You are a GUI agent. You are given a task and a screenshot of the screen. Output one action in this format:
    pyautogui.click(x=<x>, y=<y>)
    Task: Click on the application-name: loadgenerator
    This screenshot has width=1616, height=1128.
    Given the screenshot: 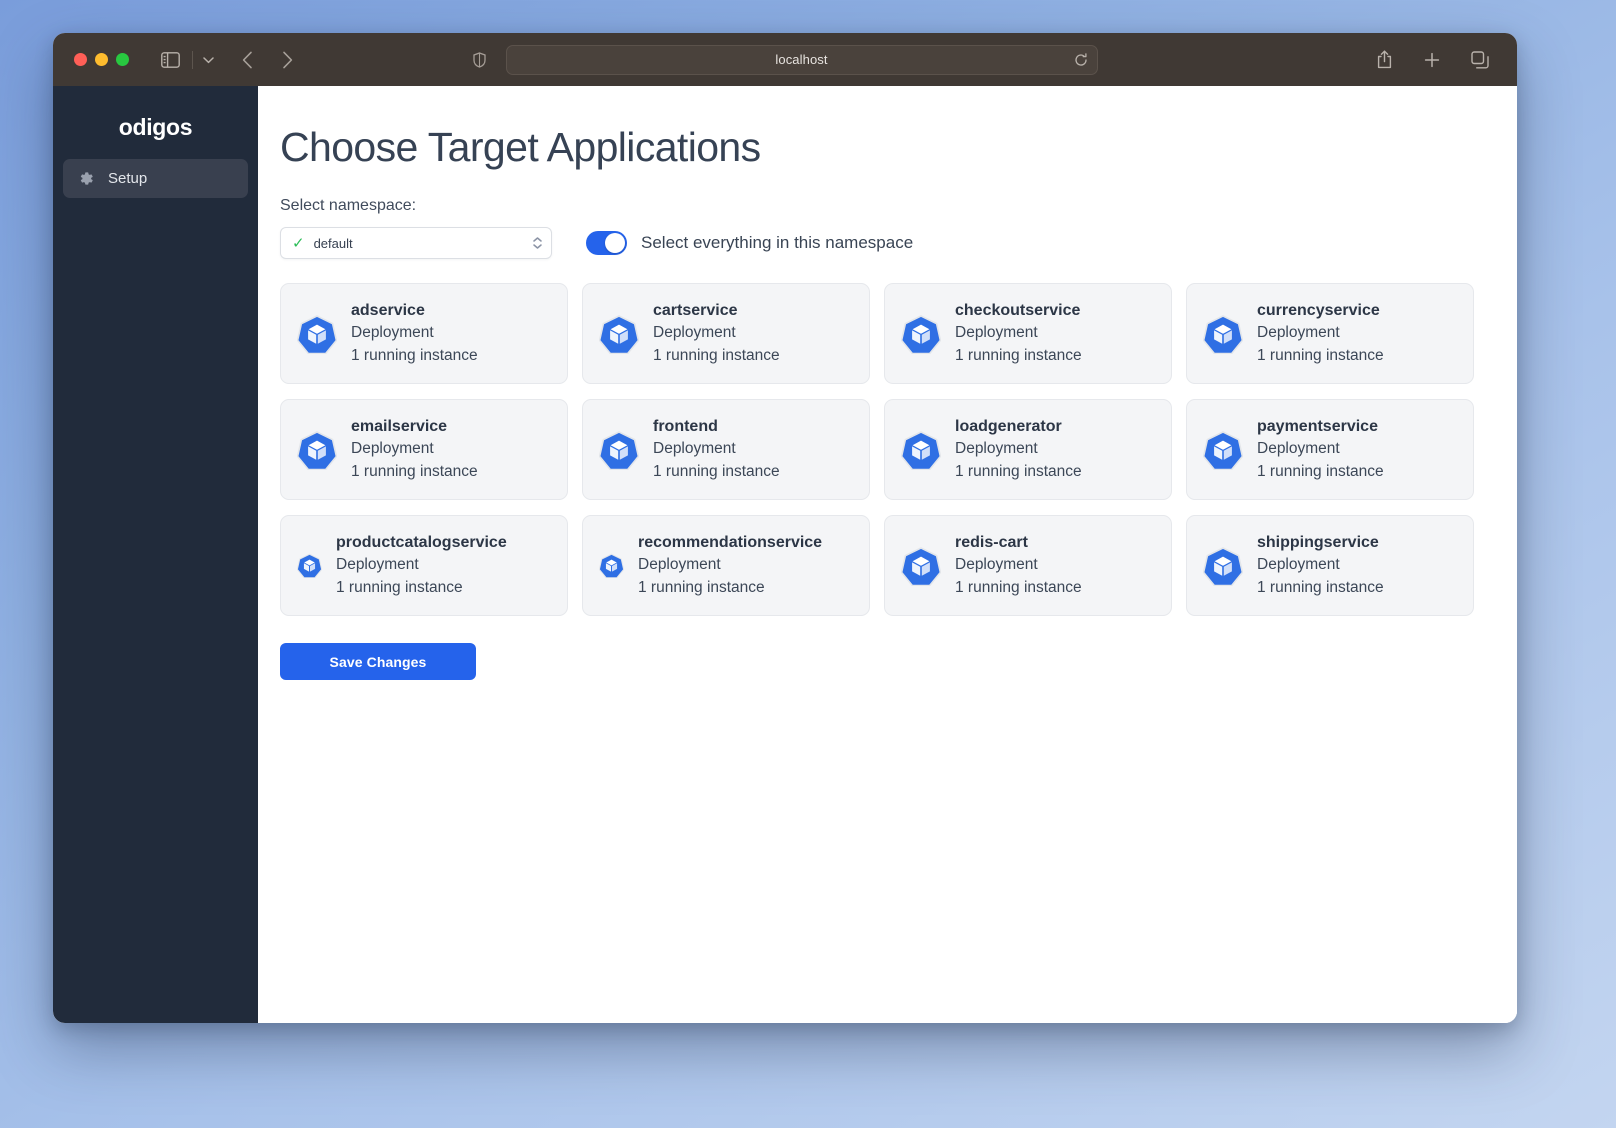 What is the action you would take?
    pyautogui.click(x=1008, y=427)
    